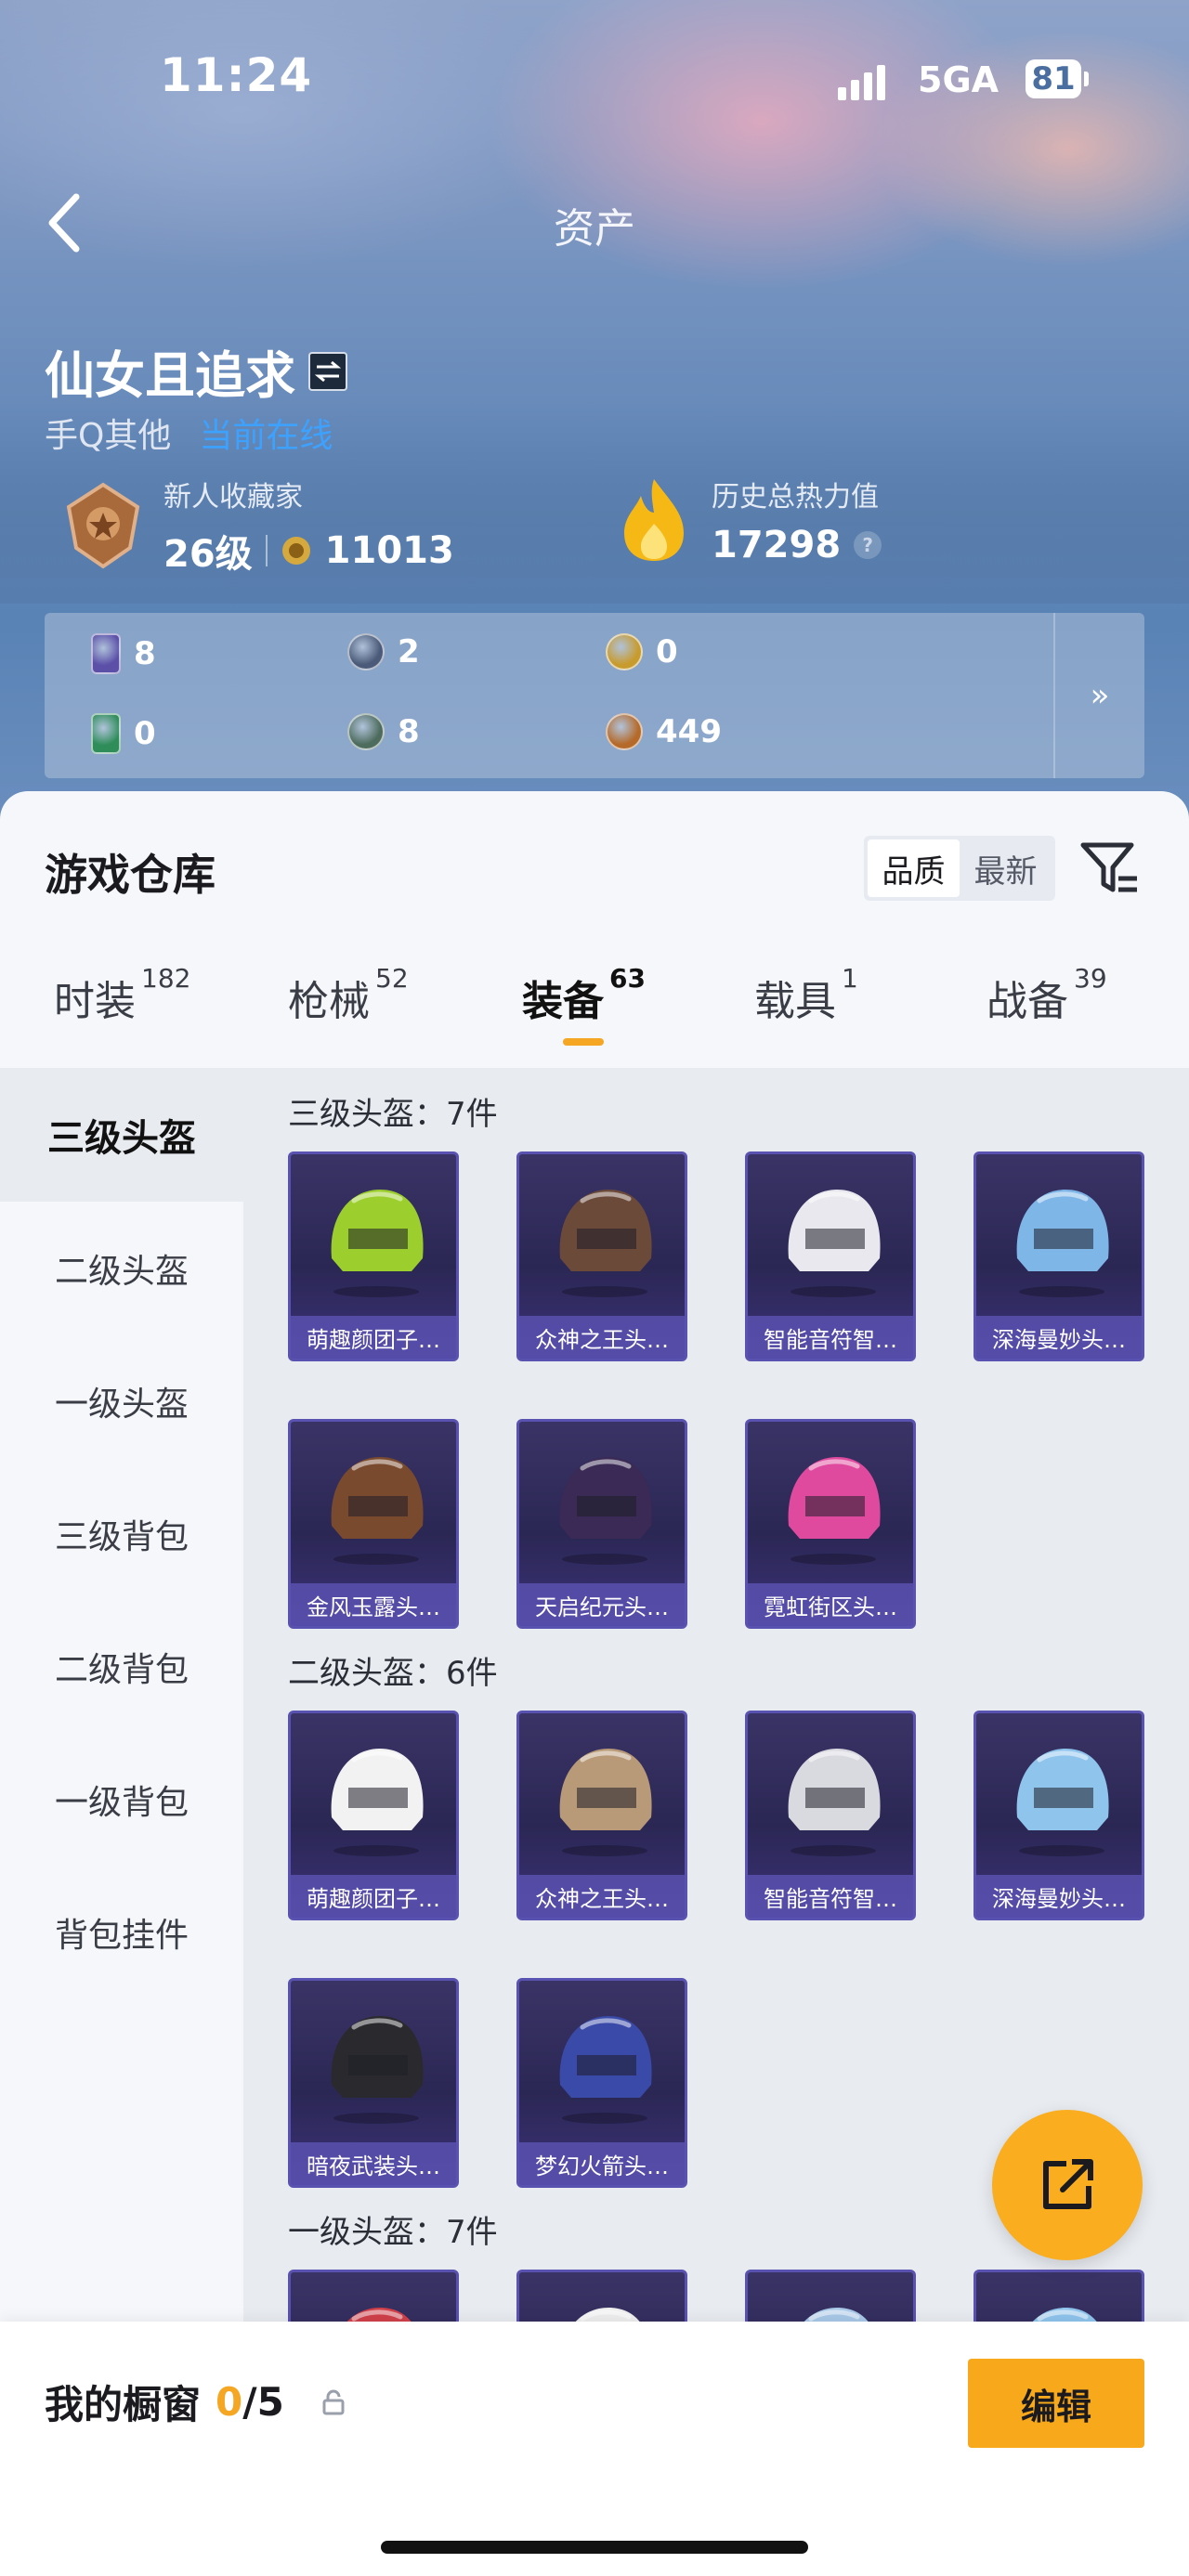 The width and height of the screenshot is (1189, 2576). What do you see at coordinates (563, 1002) in the screenshot?
I see `tab-label: 装备` at bounding box center [563, 1002].